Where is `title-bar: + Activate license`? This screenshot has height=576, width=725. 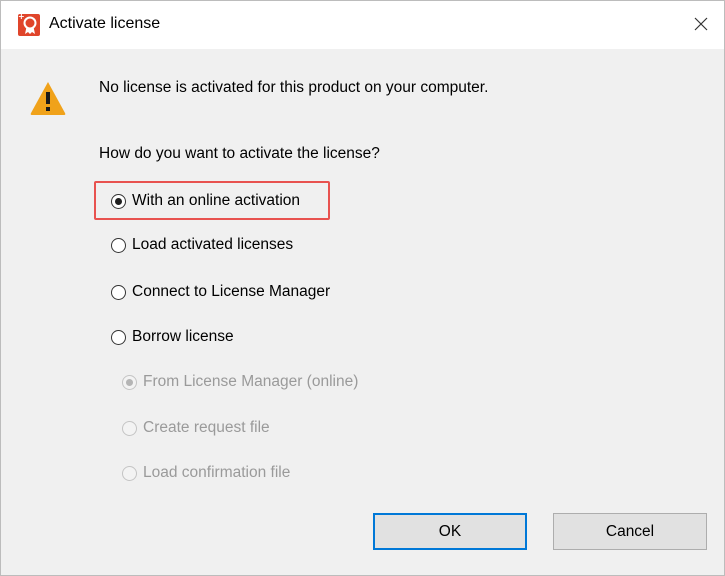 title-bar: + Activate license is located at coordinates (362, 25).